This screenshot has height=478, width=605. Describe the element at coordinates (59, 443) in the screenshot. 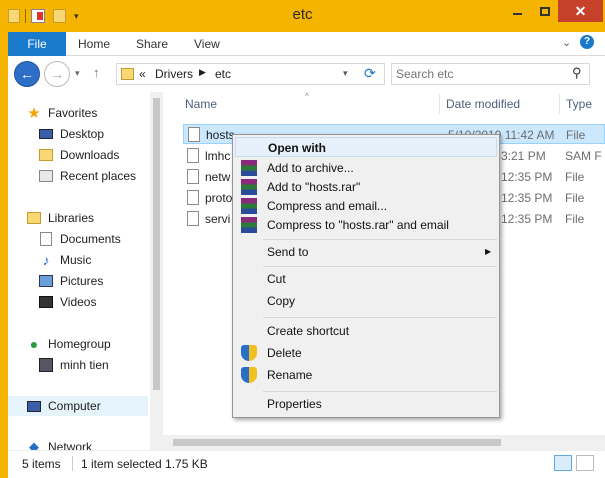

I see `nav-network: ◆ Network` at that location.